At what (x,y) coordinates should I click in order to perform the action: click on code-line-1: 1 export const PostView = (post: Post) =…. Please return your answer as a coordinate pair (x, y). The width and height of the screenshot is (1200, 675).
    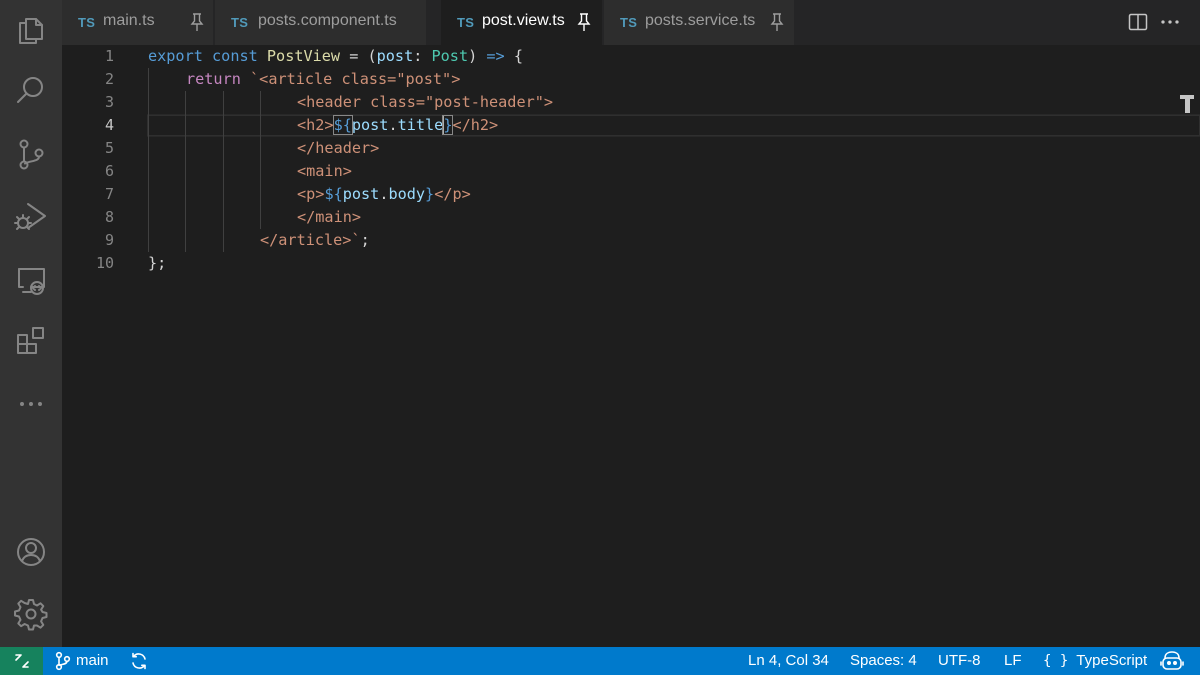
    Looking at the image, I should click on (631, 56).